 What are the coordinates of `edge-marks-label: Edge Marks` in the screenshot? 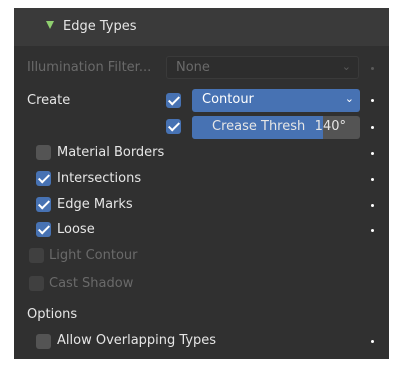 It's located at (95, 204).